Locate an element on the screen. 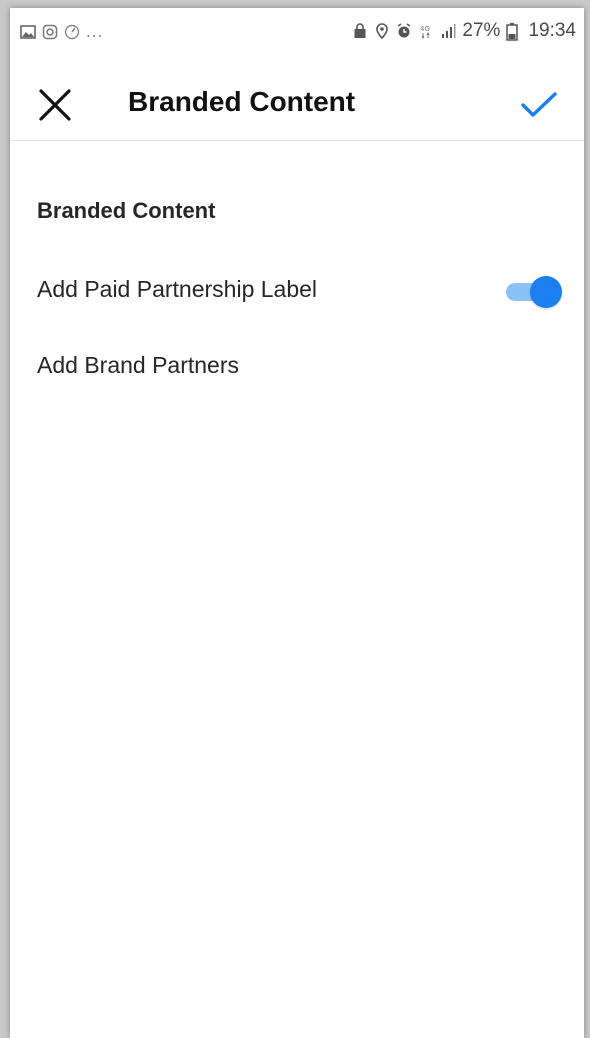 Image resolution: width=590 pixels, height=1038 pixels. check-icon is located at coordinates (539, 104).